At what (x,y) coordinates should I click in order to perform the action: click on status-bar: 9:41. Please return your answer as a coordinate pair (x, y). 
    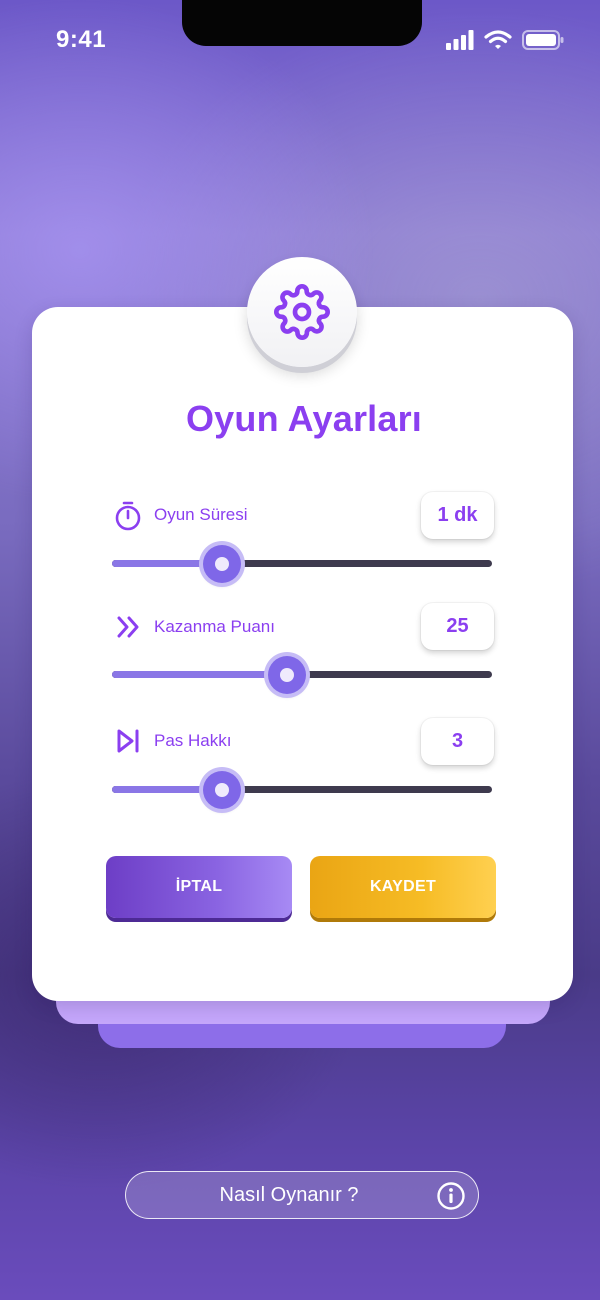
    Looking at the image, I should click on (300, 40).